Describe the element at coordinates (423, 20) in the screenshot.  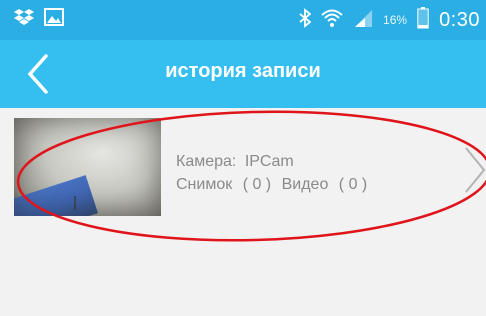
I see `battery-icon` at that location.